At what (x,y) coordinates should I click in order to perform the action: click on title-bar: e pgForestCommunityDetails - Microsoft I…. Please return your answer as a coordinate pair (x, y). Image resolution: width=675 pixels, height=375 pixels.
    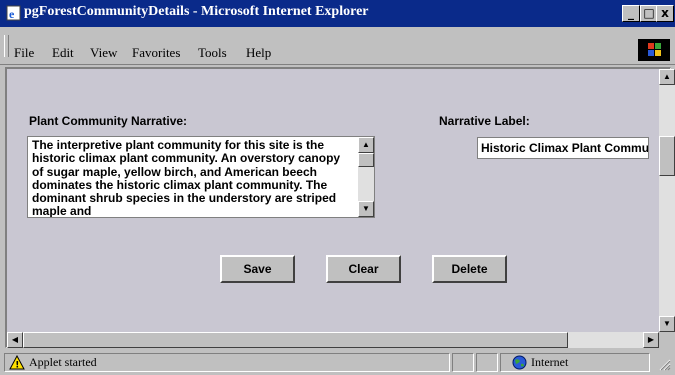
    Looking at the image, I should click on (337, 13).